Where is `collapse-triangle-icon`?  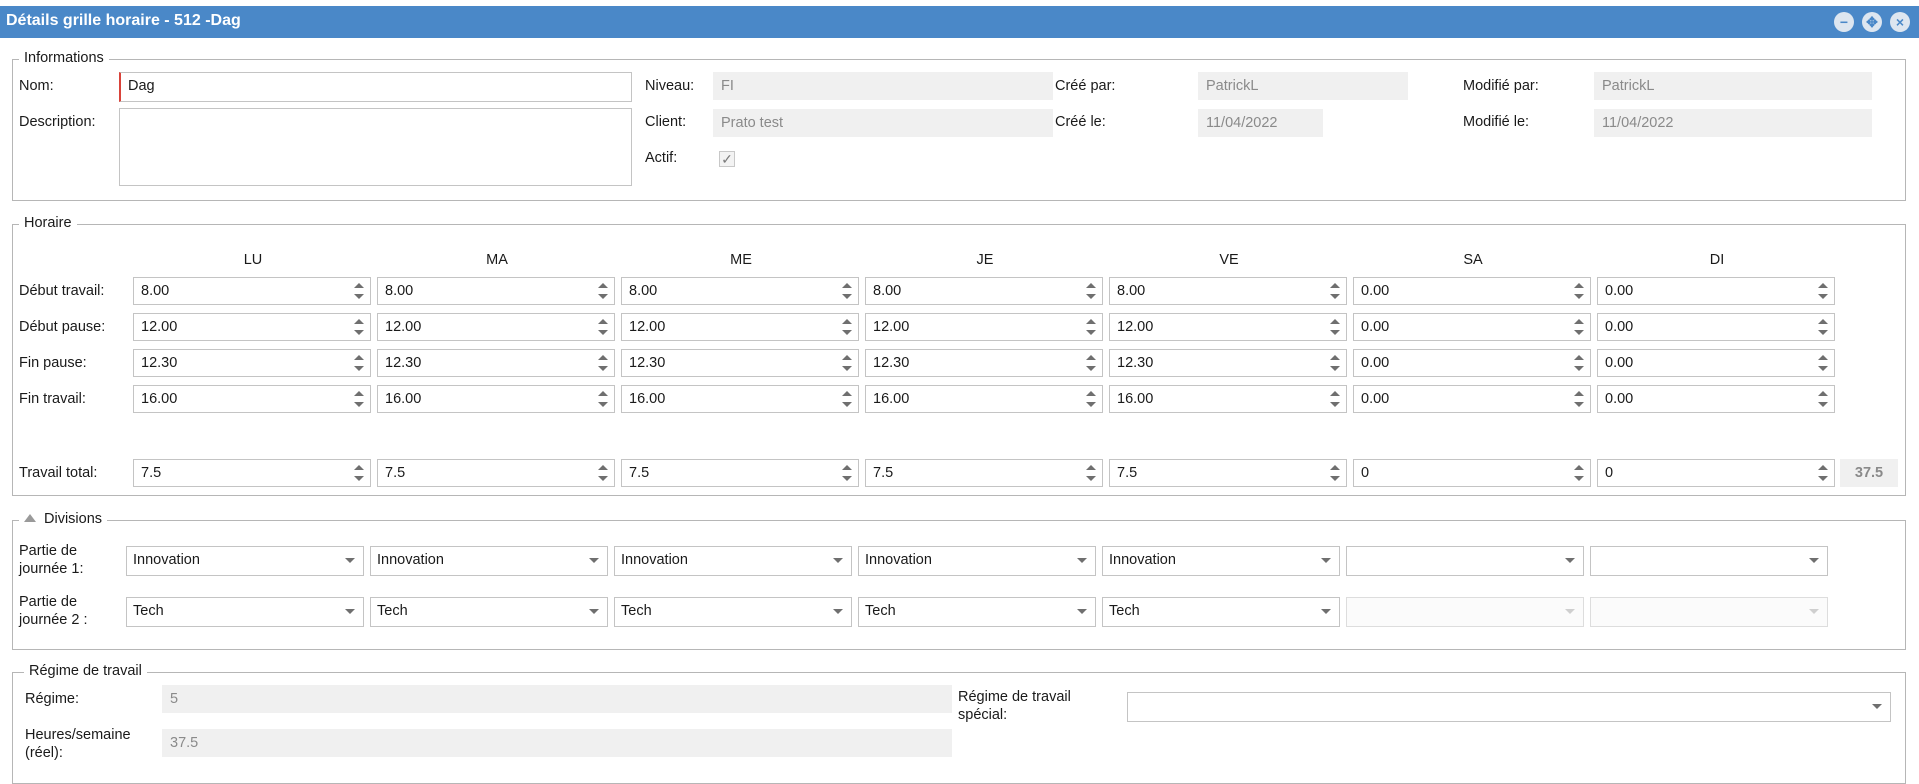 collapse-triangle-icon is located at coordinates (30, 518).